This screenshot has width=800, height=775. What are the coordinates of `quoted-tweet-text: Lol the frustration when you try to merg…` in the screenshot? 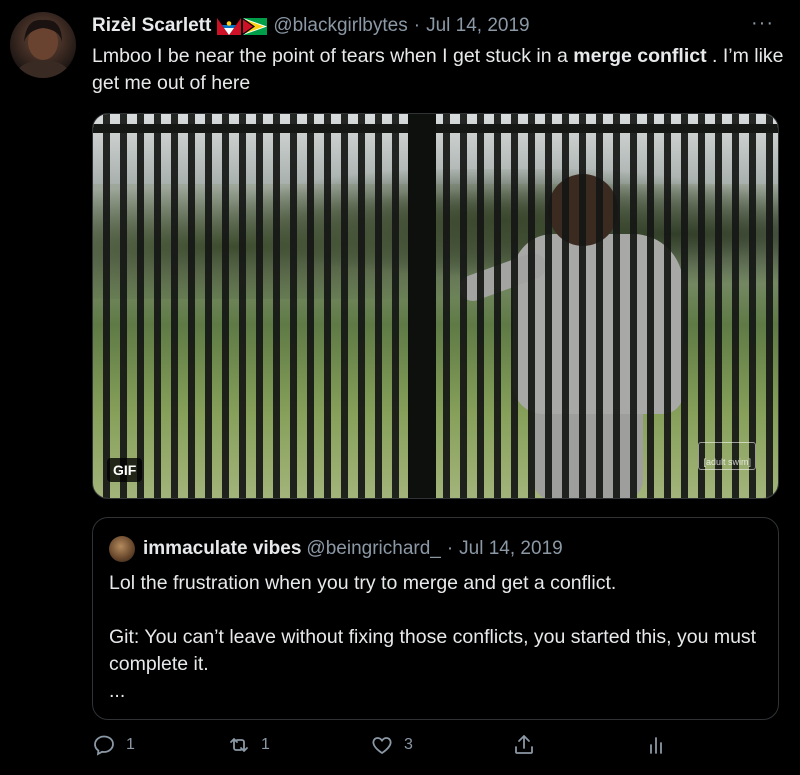 It's located at (436, 637).